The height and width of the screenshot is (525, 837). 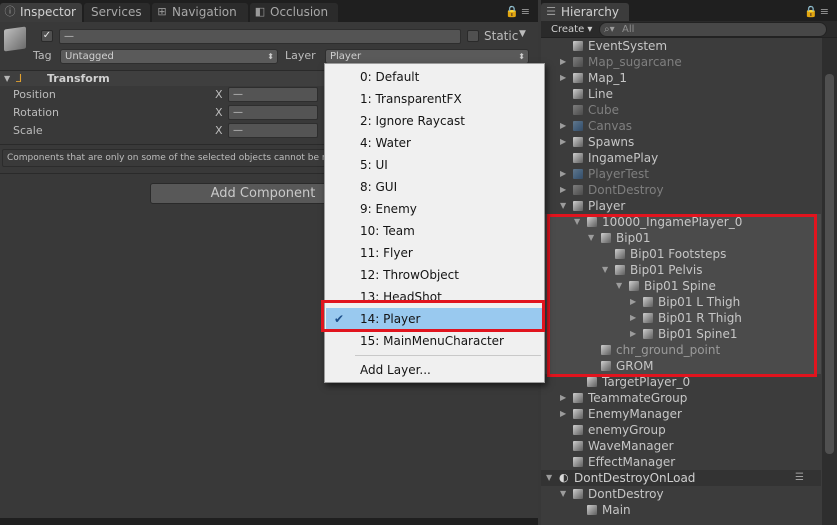 I want to click on layer-option-team: 10: Team, so click(x=434, y=231).